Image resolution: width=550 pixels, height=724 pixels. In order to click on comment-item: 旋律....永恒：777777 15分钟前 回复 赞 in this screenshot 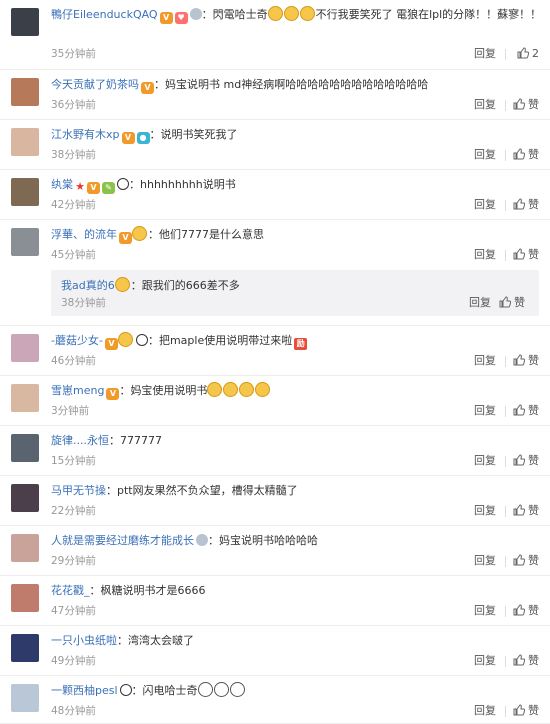, I will do `click(275, 451)`.